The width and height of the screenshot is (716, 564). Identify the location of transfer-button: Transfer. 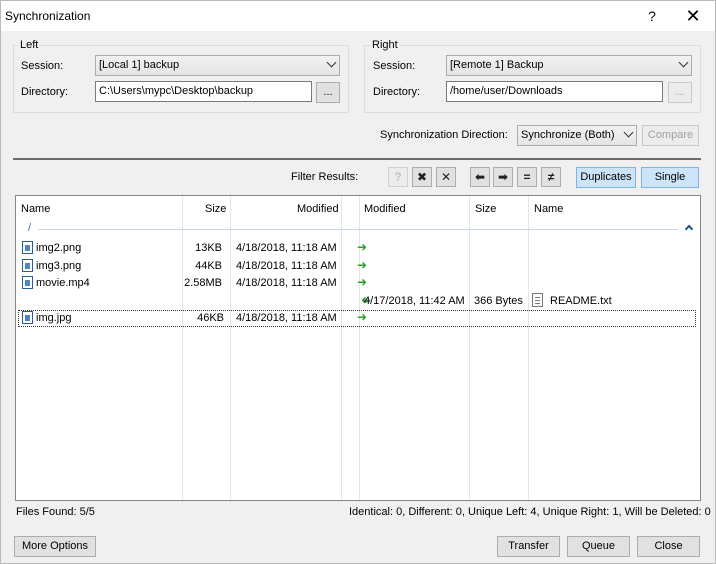
(528, 546).